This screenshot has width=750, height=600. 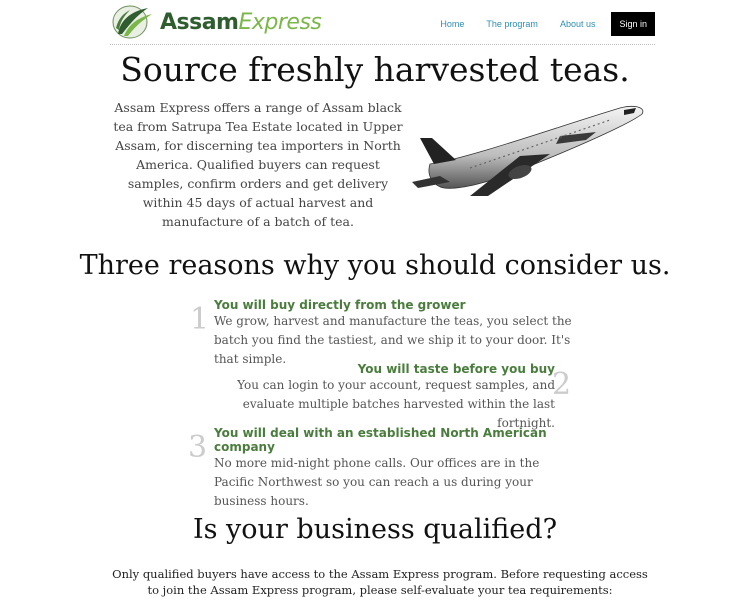 I want to click on nav-home-link: Home, so click(x=452, y=24).